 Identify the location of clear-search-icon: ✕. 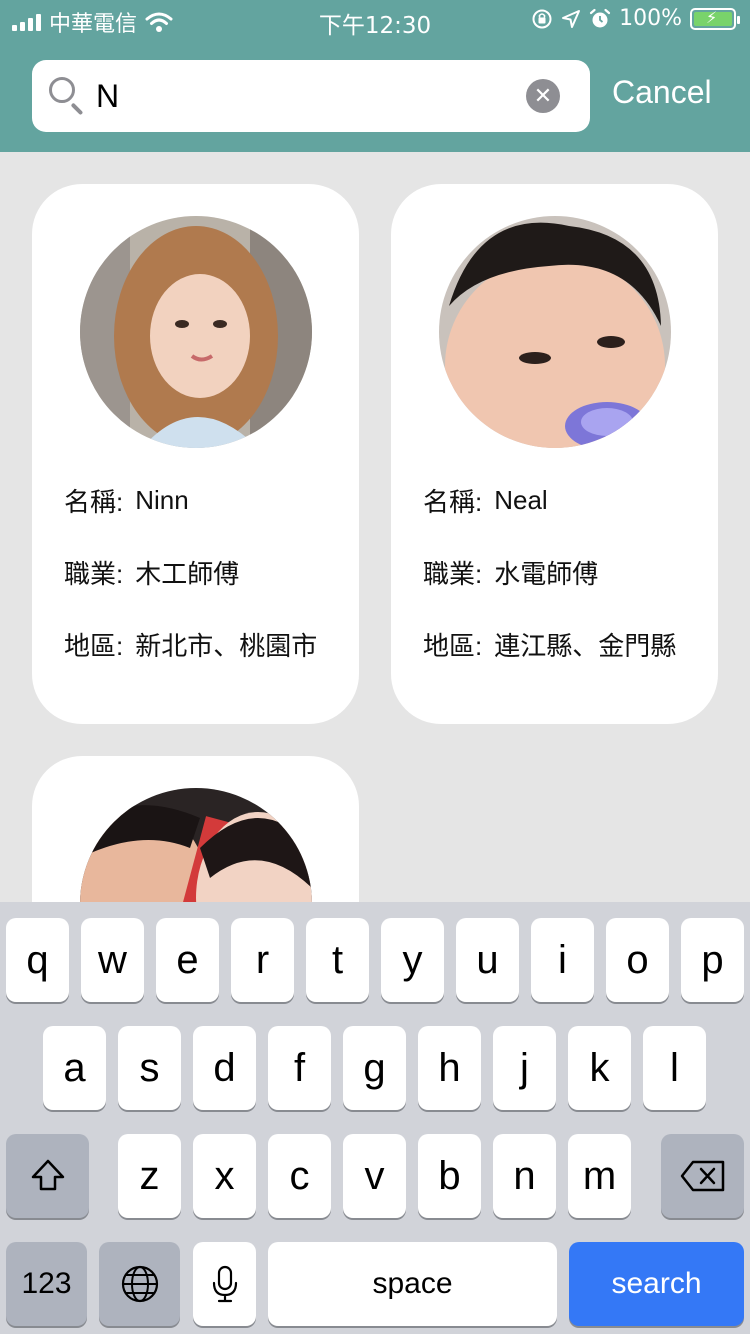
(543, 96).